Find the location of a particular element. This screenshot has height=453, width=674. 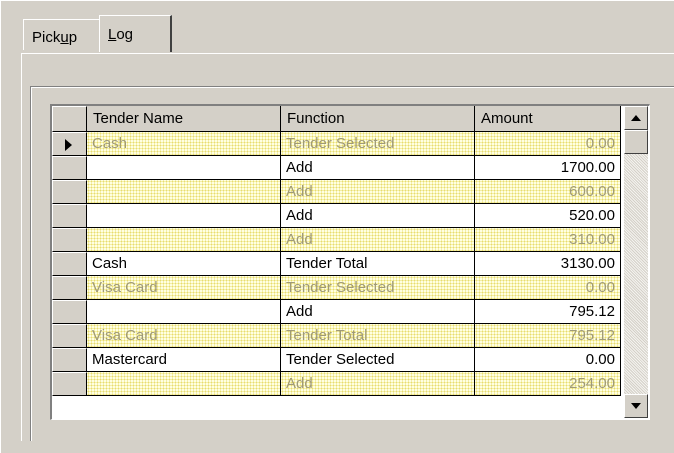

column-header-amount: Amount is located at coordinates (548, 119).